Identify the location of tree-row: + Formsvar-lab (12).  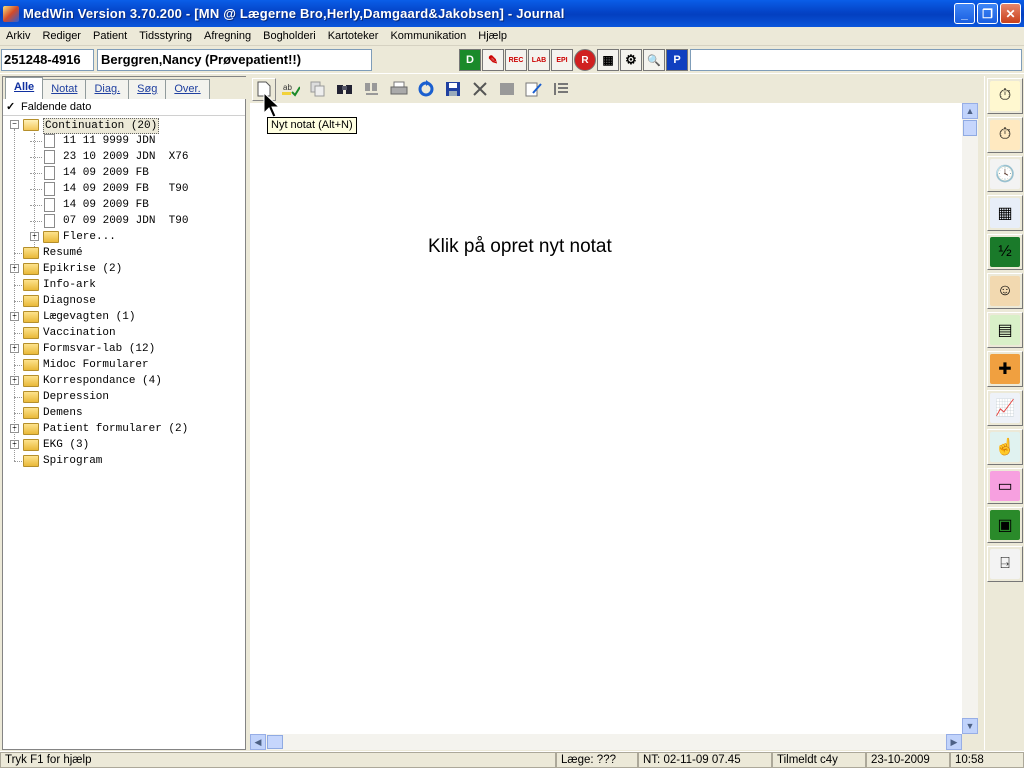
(124, 349).